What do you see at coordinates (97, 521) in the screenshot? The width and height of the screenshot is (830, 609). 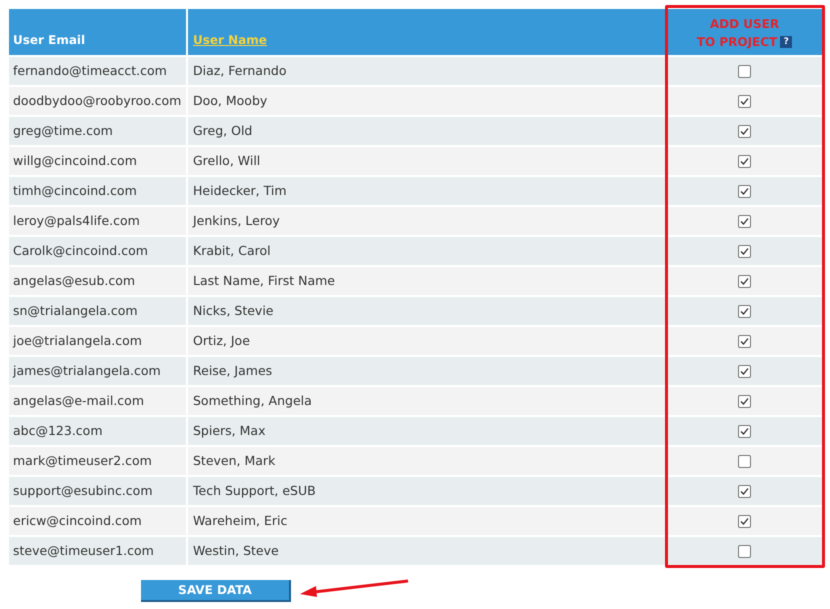 I see `table-cell: ericw@cincoind.com` at bounding box center [97, 521].